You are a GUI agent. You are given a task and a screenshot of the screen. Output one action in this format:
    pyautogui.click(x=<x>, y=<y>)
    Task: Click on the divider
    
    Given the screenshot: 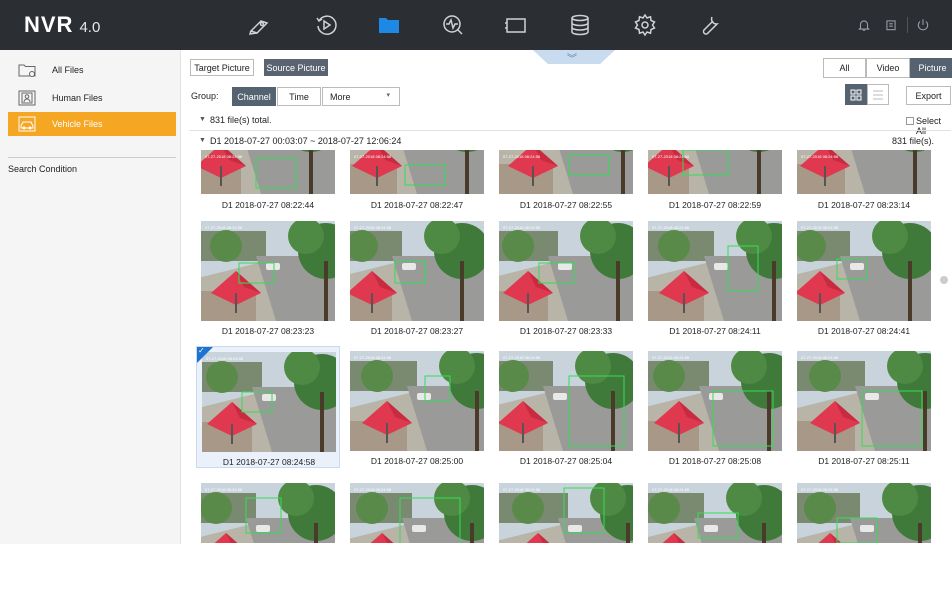 What is the action you would take?
    pyautogui.click(x=570, y=130)
    